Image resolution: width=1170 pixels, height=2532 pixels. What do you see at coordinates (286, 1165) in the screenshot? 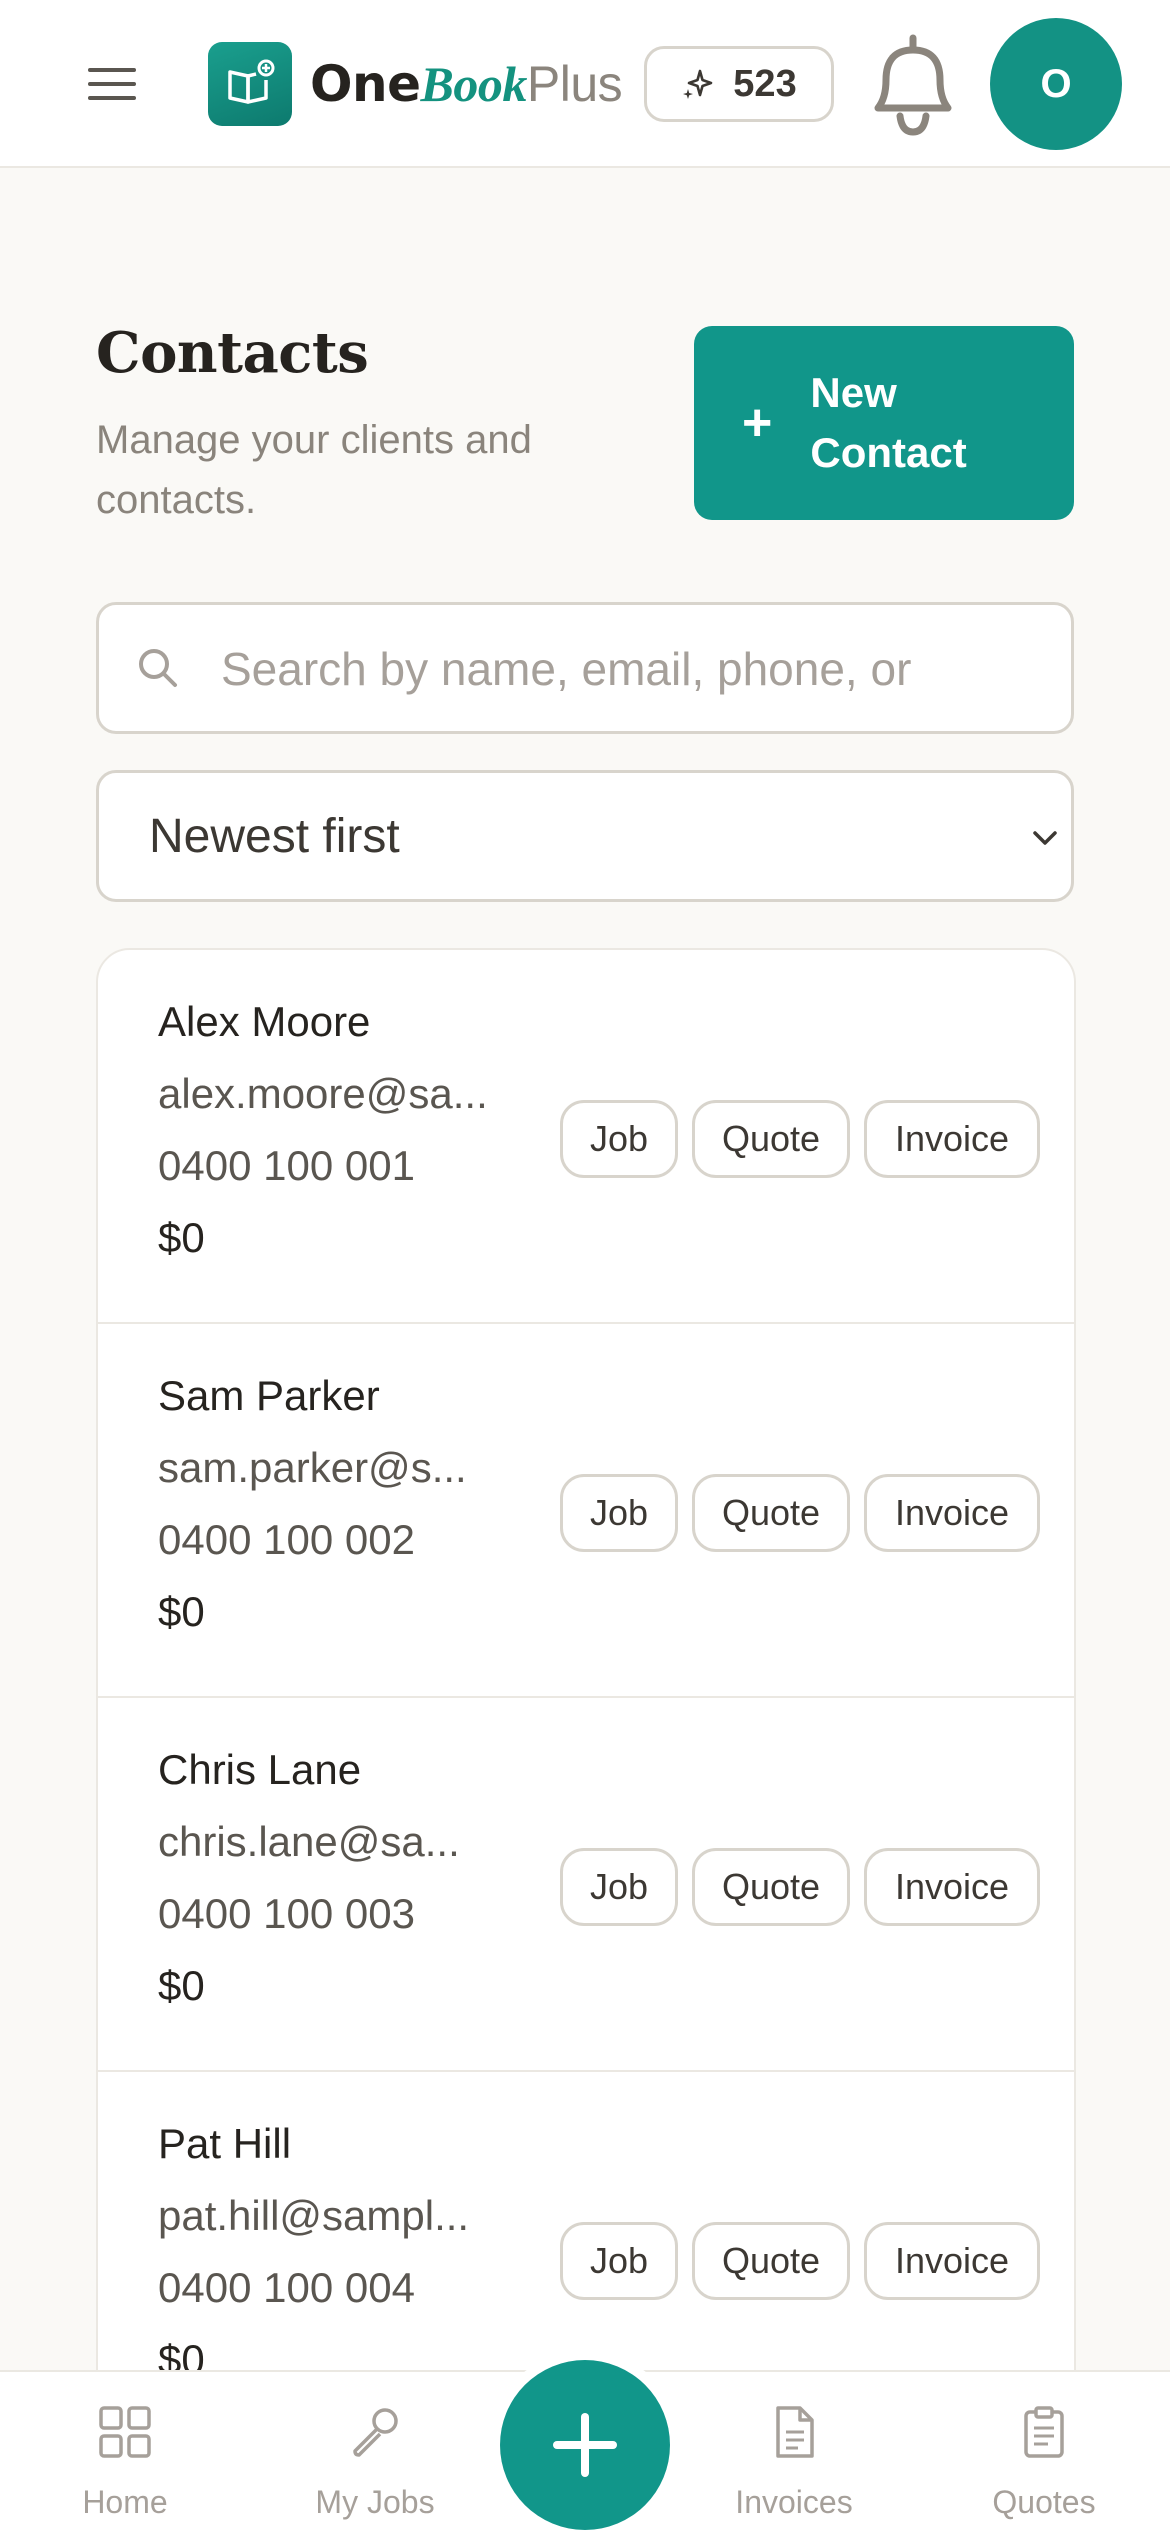
I see `contact-phone: 0400 100 001` at bounding box center [286, 1165].